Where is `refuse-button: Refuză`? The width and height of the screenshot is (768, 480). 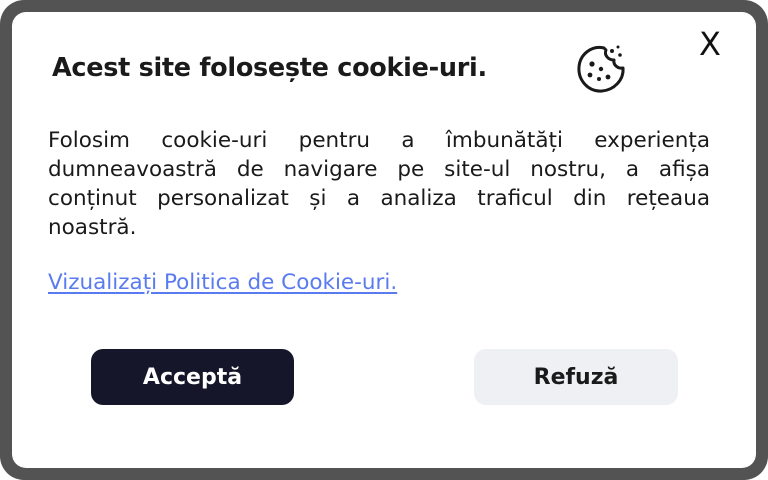
refuse-button: Refuză is located at coordinates (576, 377).